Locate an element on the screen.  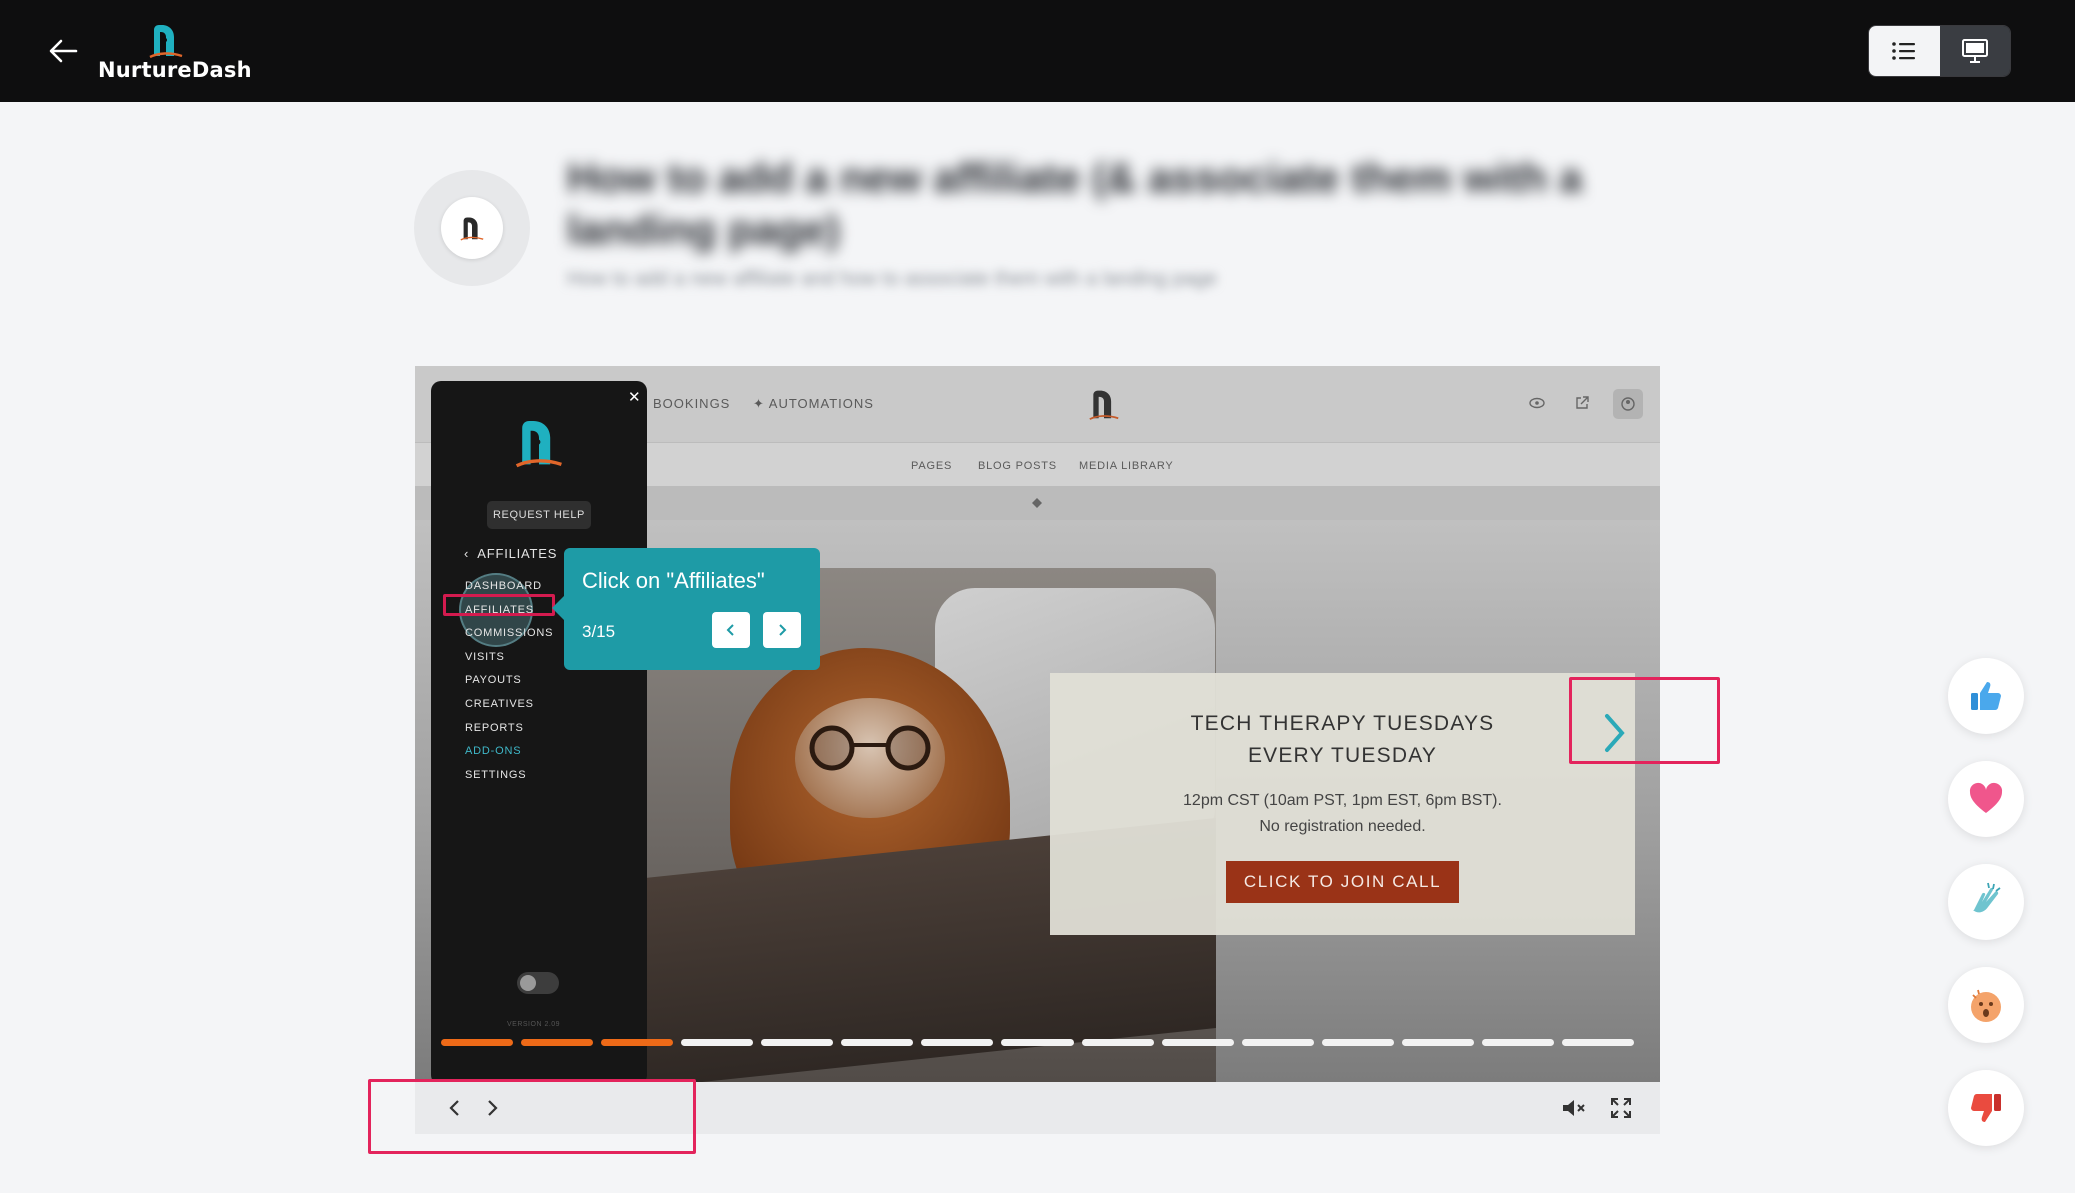
panel-logo-icon is located at coordinates (538, 444).